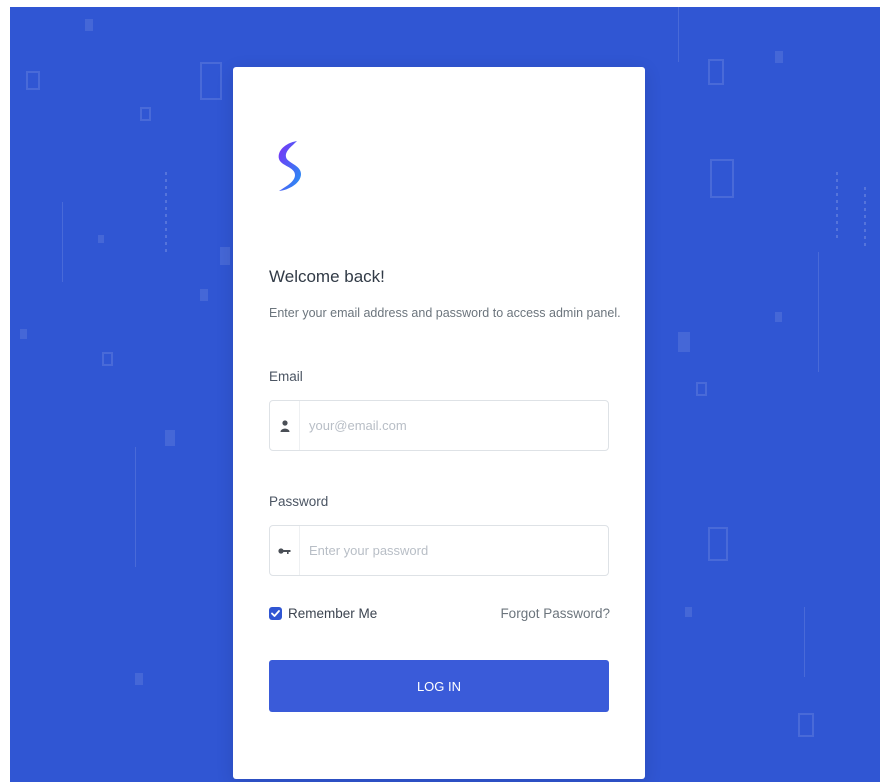  I want to click on password-label: Password, so click(299, 501).